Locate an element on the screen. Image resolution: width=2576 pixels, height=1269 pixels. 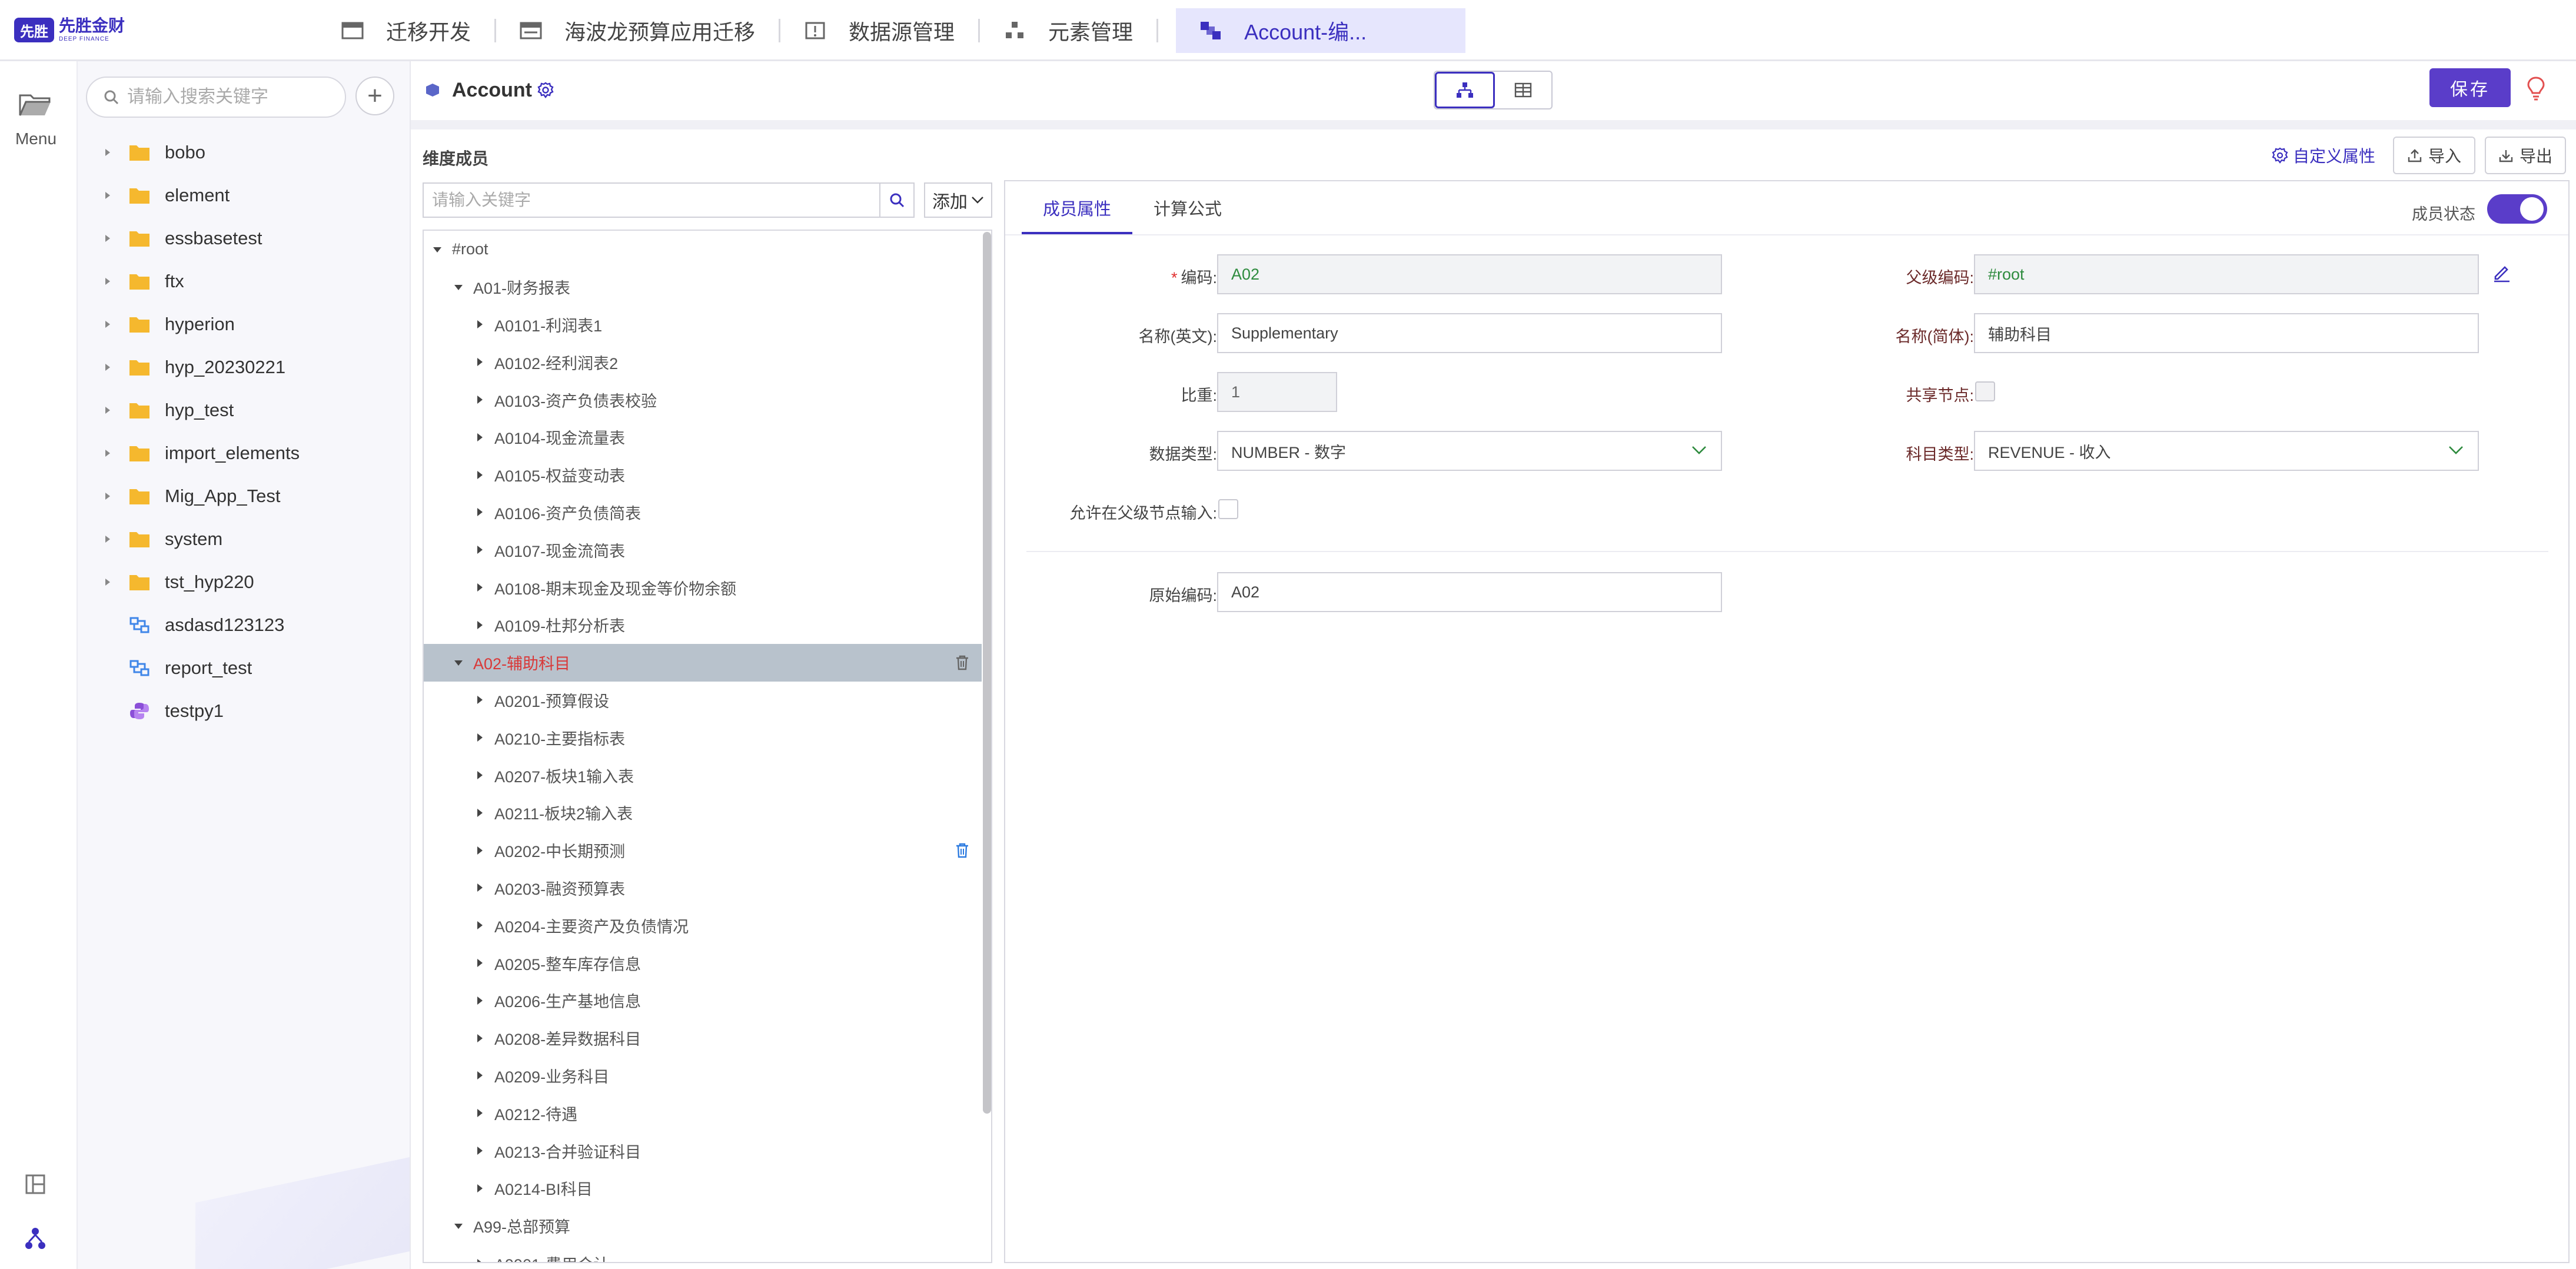
caret-down-icon is located at coordinates (458, 1226).